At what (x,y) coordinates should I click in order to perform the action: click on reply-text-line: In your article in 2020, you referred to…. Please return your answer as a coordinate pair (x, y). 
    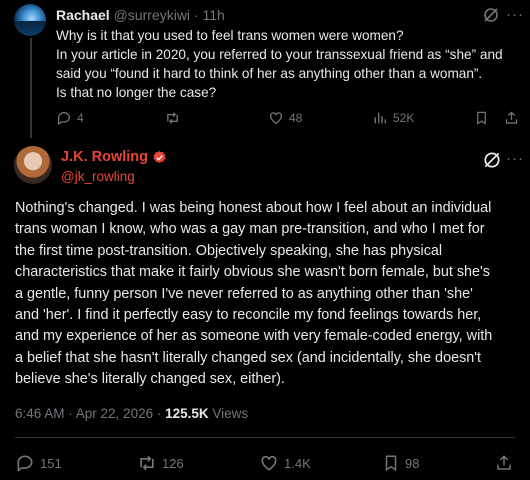
    Looking at the image, I should click on (279, 54).